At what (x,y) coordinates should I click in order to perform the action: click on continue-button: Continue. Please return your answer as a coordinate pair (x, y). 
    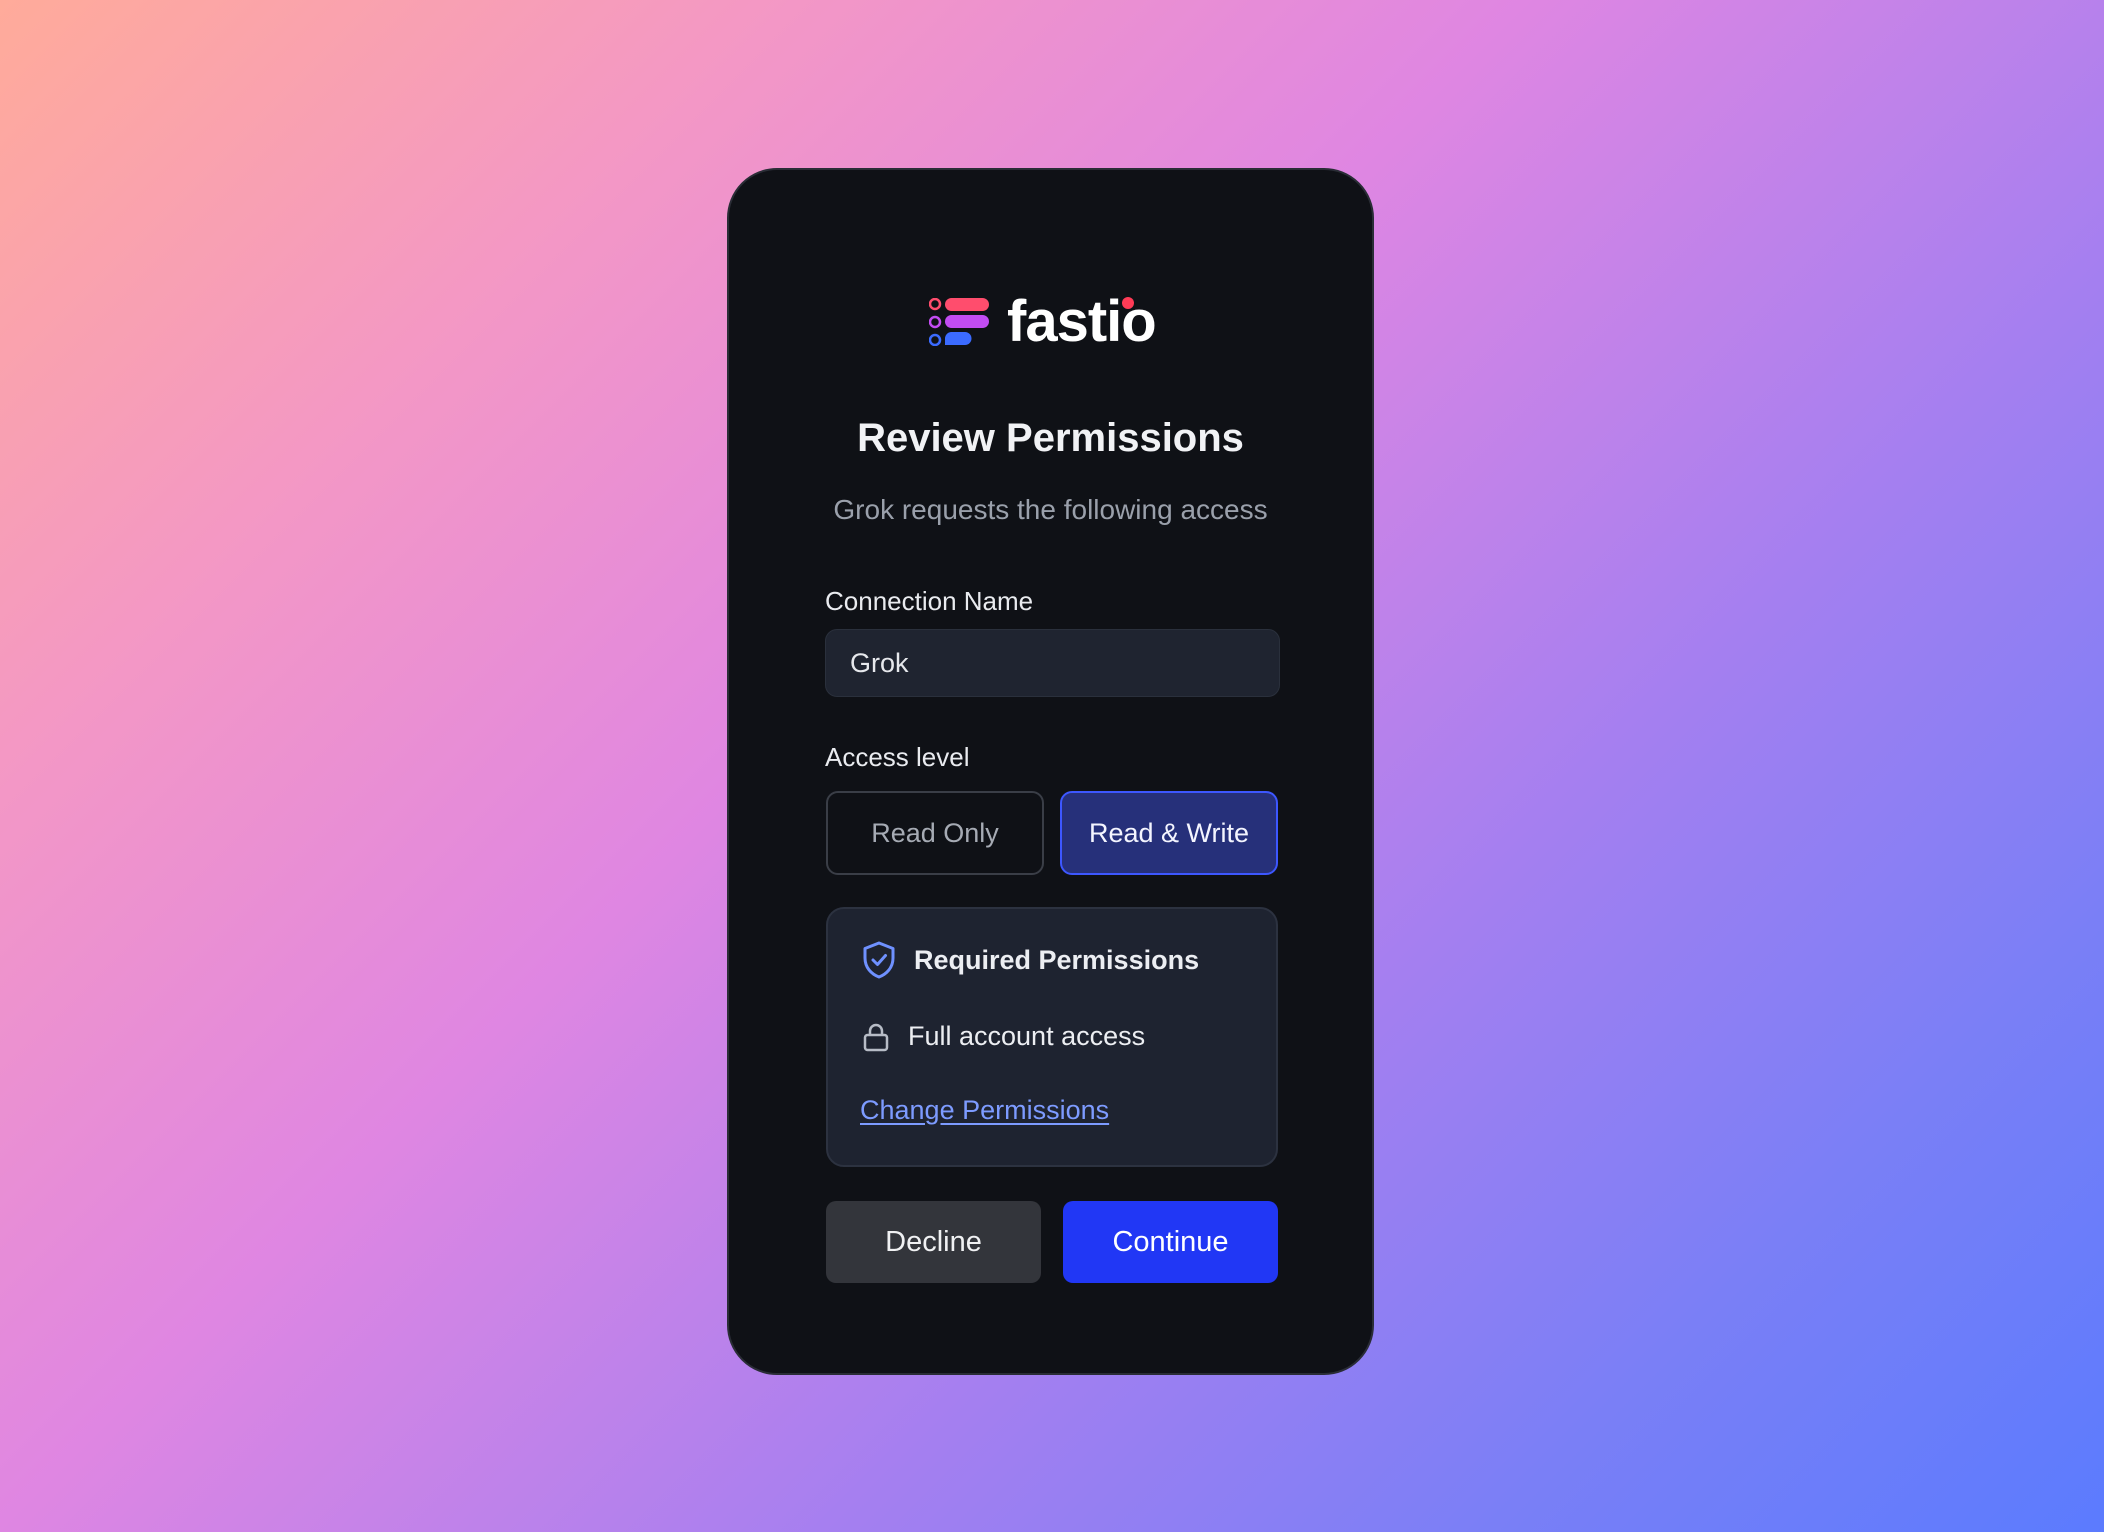
    Looking at the image, I should click on (1170, 1242).